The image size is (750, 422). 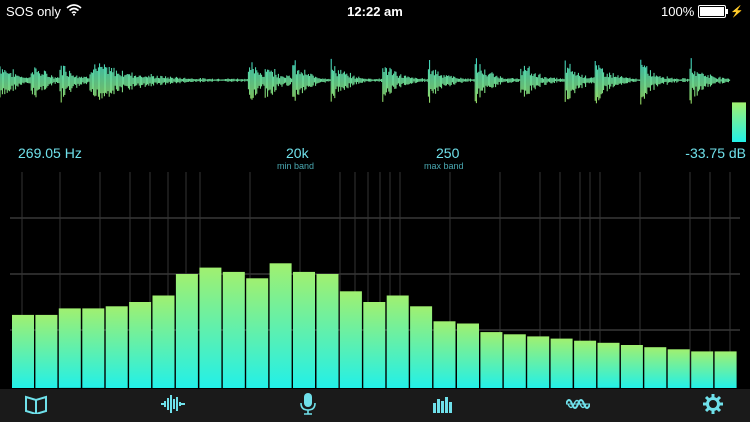 I want to click on level-meter, so click(x=739, y=122).